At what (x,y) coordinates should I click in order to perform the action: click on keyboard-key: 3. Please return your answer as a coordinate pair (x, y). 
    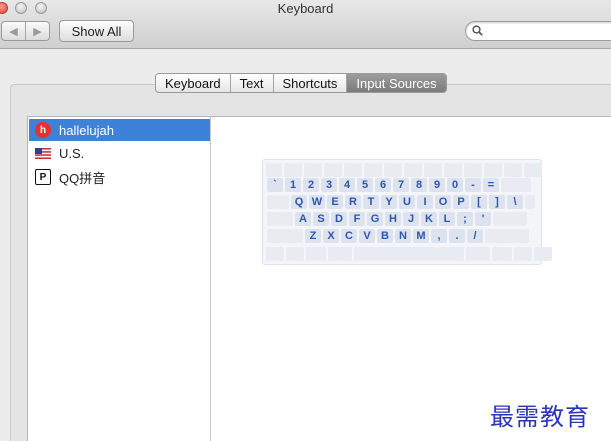
    Looking at the image, I should click on (329, 185).